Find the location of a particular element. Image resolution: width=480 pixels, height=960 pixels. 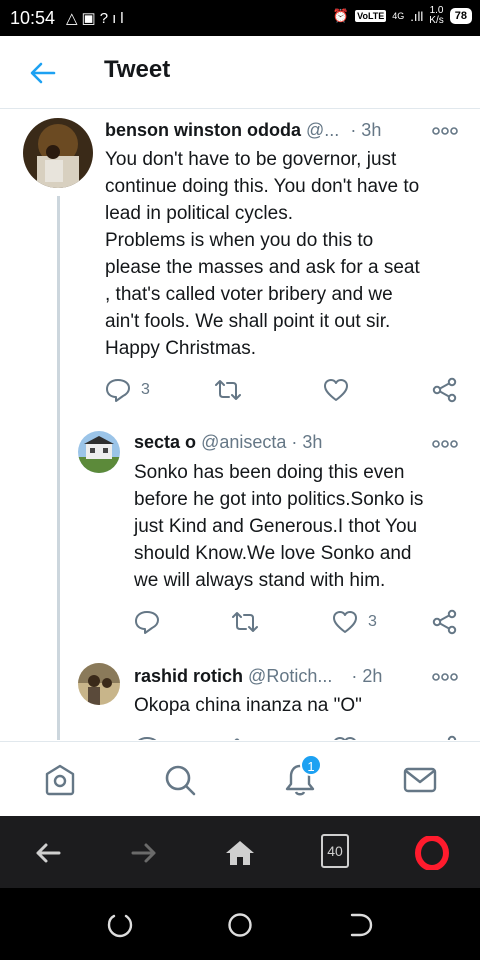

system-icons: ⏰ VoLTE 4G .ıll 1.0 K/s 78 is located at coordinates (402, 16).